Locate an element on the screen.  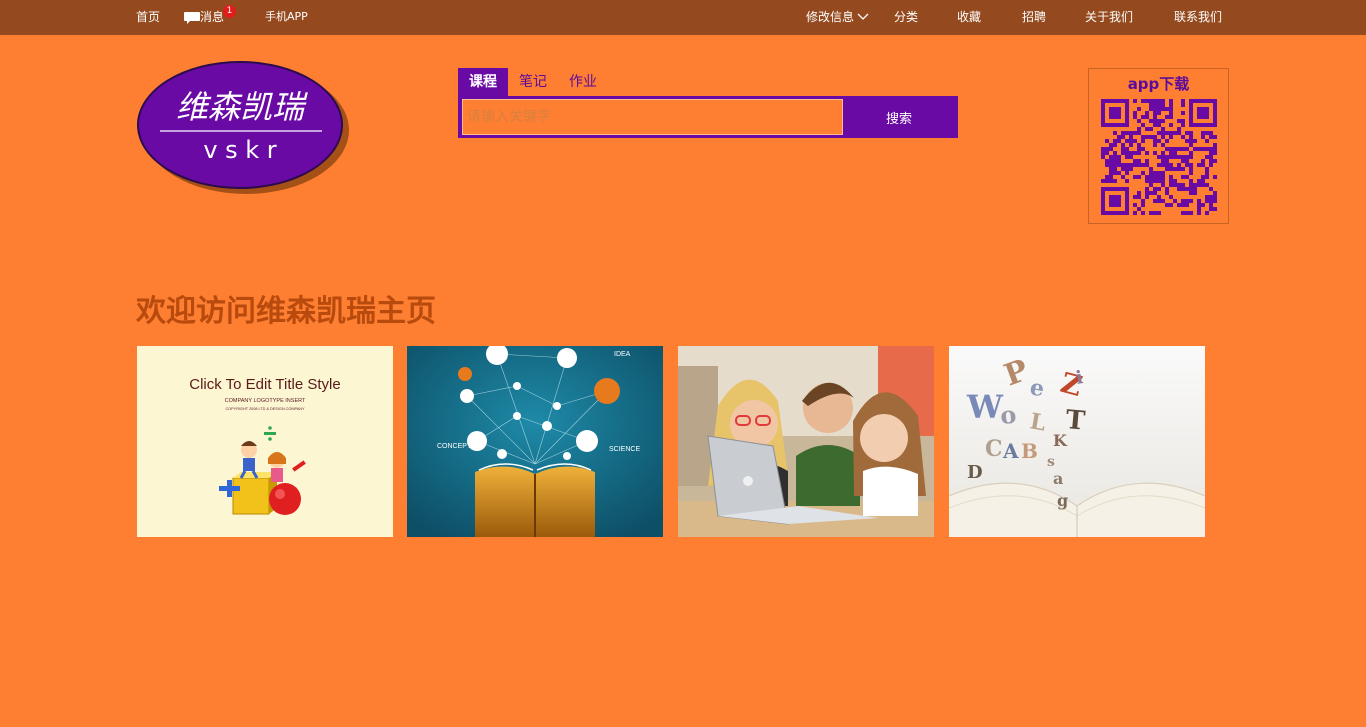
course-tile-4: PeZiWoLTCABKDsag is located at coordinates (1077, 441).